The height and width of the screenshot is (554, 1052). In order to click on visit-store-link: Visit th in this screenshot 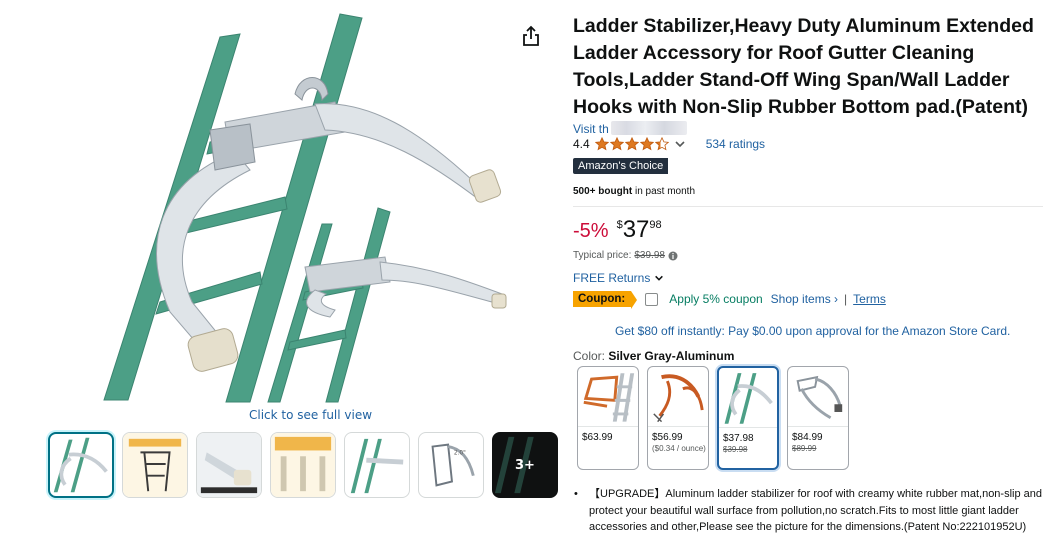, I will do `click(630, 128)`.